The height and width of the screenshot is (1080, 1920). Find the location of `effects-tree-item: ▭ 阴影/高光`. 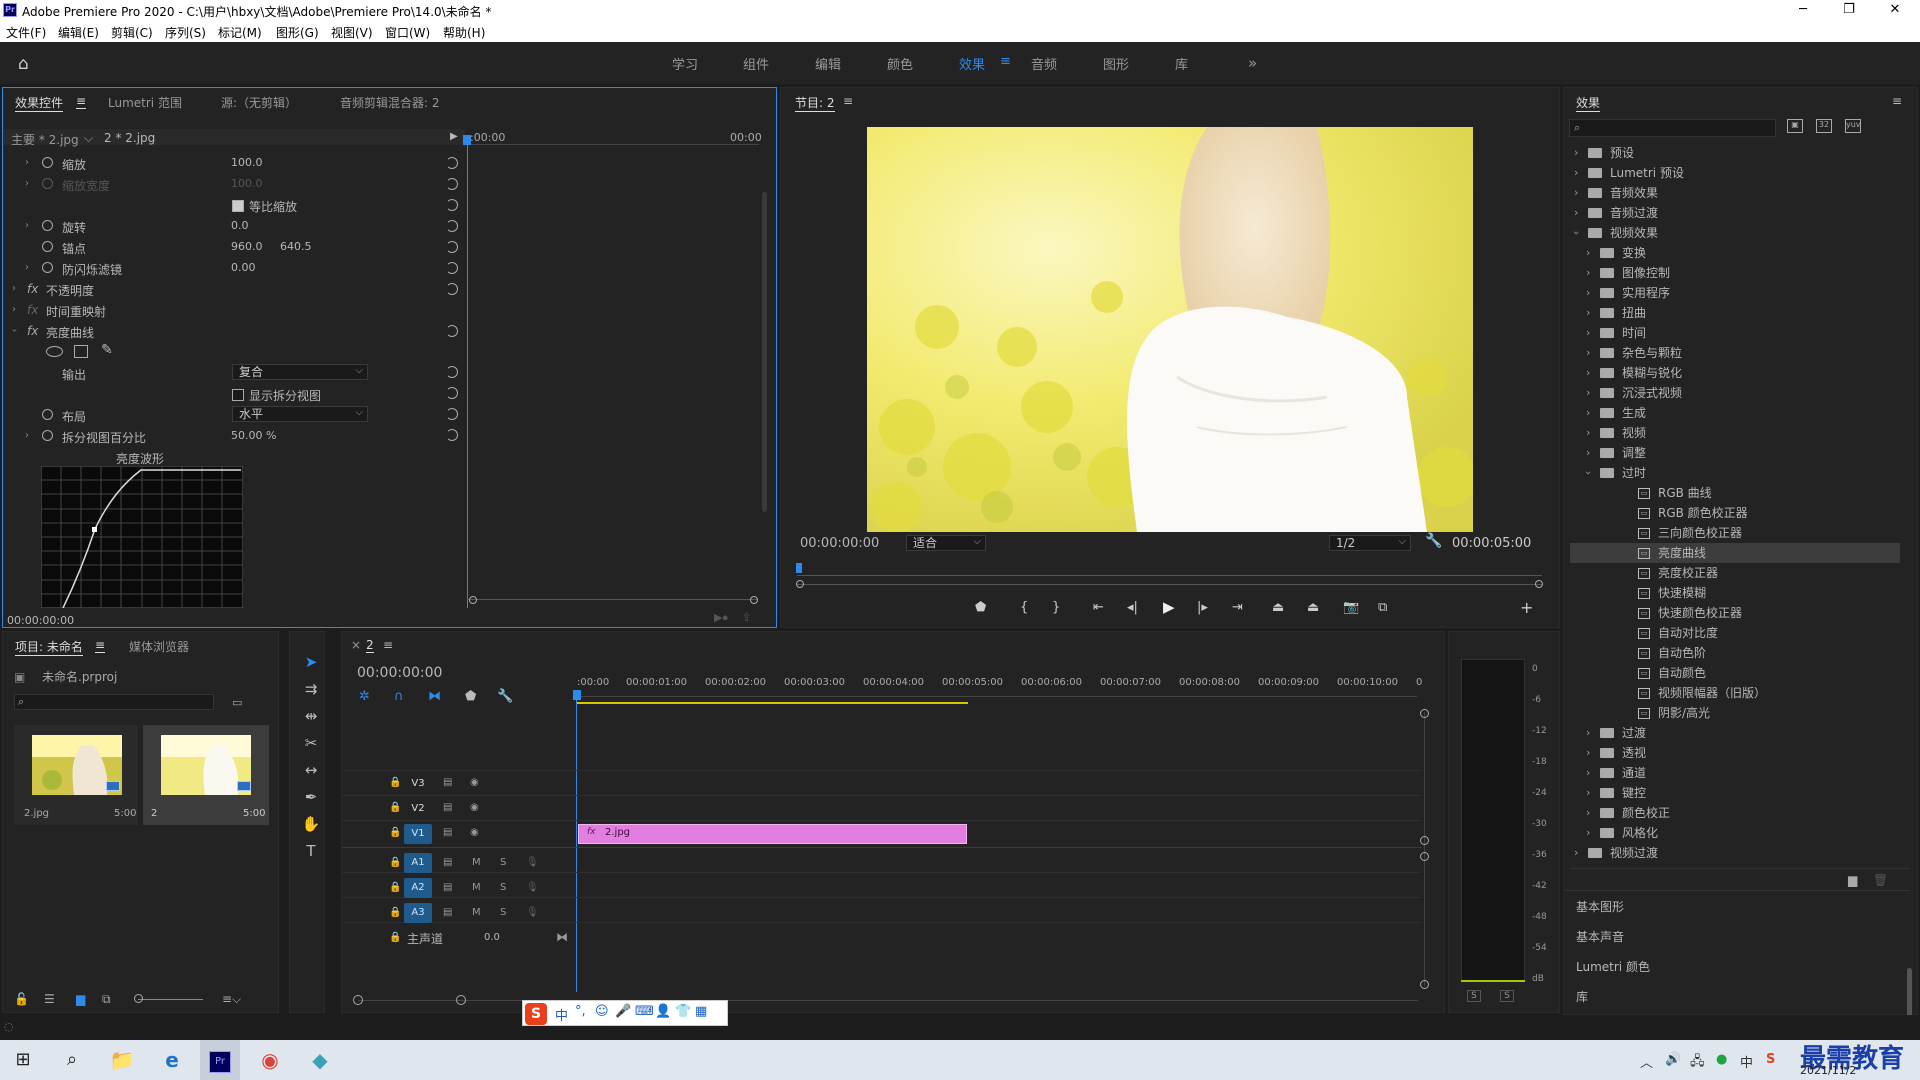

effects-tree-item: ▭ 阴影/高光 is located at coordinates (1735, 713).